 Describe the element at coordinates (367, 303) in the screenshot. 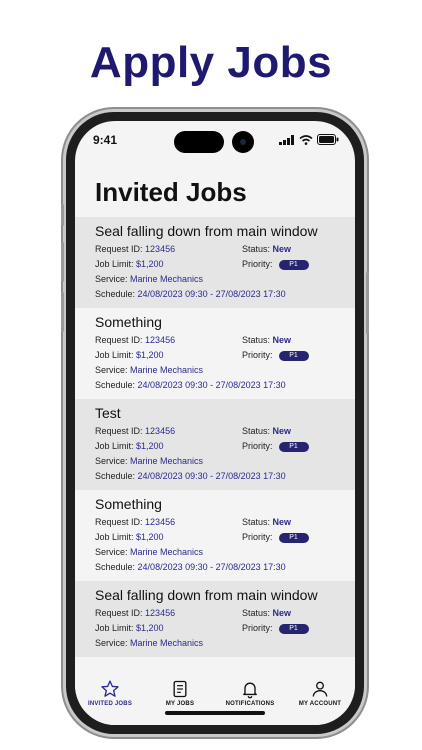

I see `power-button` at that location.